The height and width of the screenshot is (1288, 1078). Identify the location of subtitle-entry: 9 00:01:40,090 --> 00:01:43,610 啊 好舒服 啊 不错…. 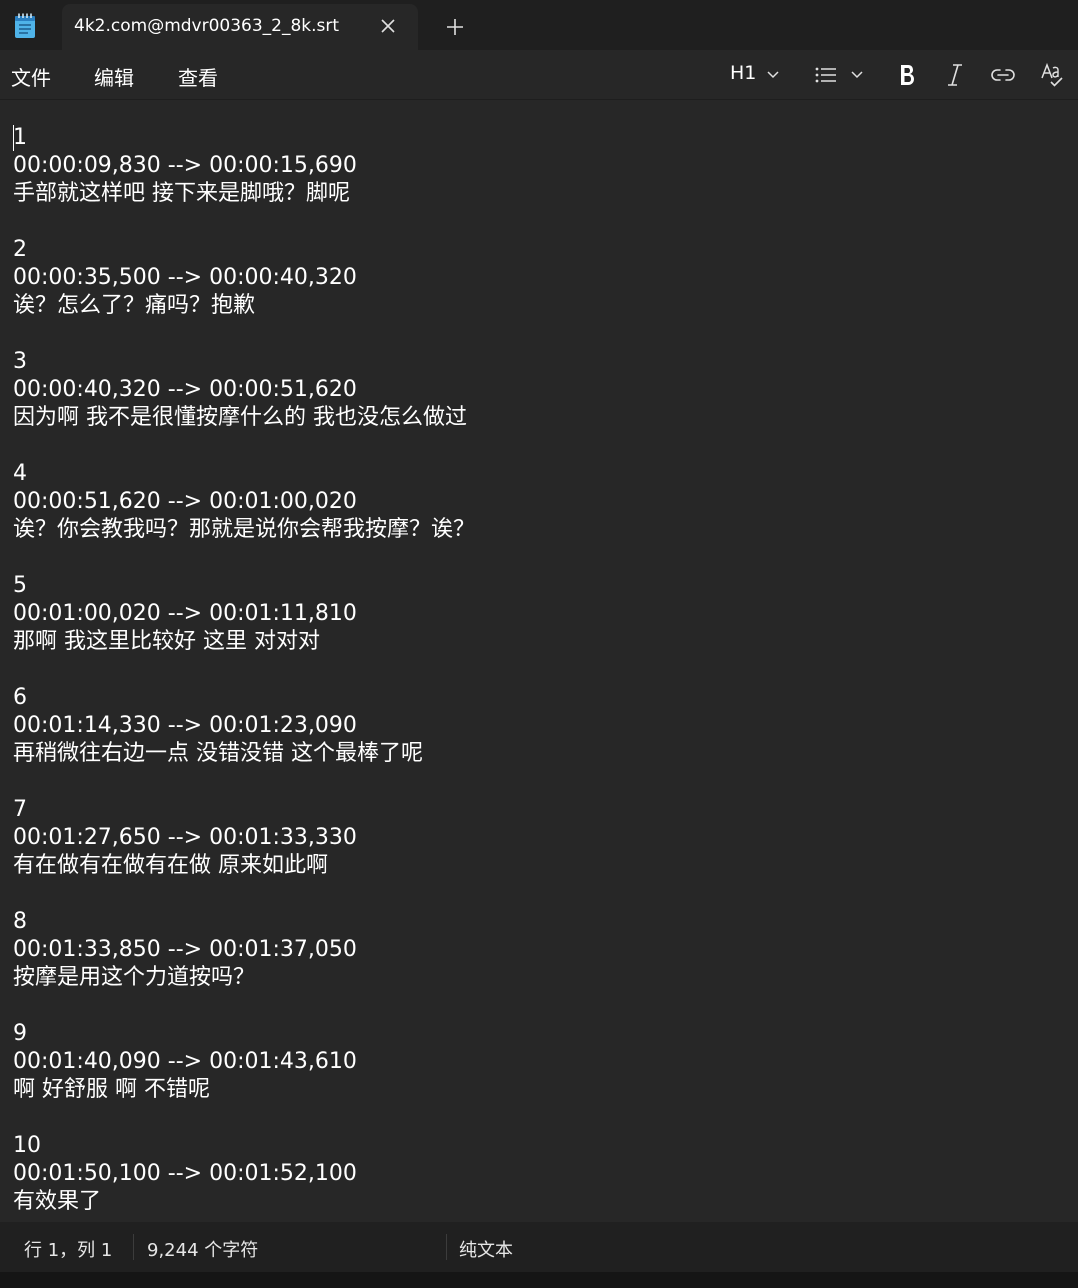
(538, 1076).